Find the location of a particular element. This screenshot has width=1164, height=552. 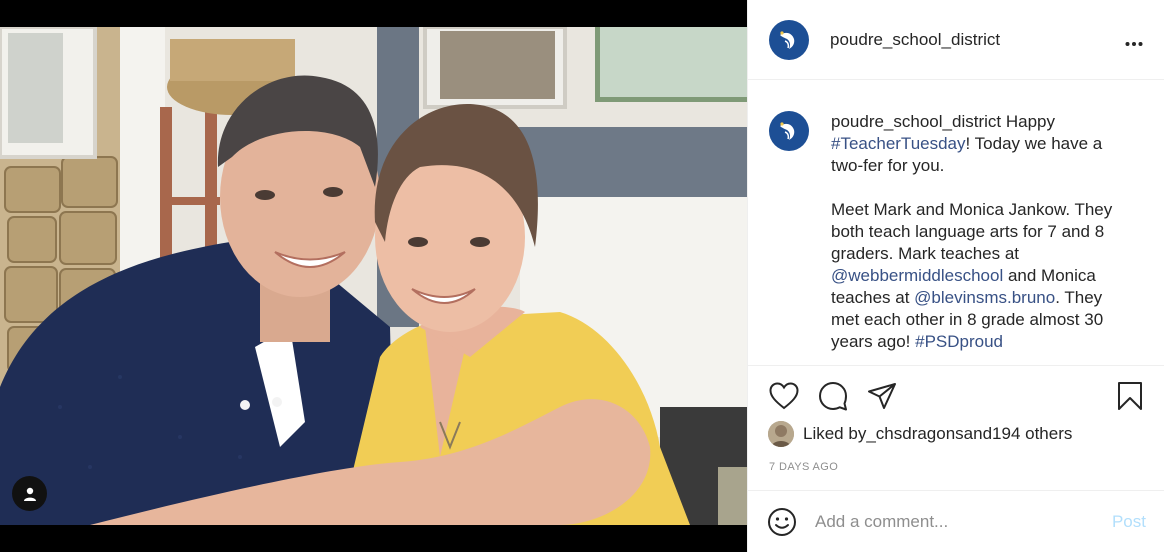

comment-bar: Post is located at coordinates (956, 521).